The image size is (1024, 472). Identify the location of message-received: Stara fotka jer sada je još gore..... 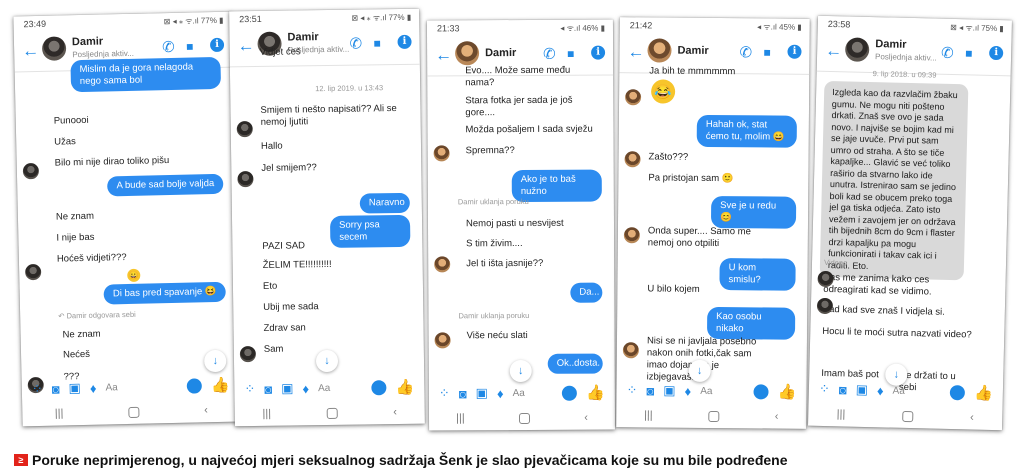
(520, 107).